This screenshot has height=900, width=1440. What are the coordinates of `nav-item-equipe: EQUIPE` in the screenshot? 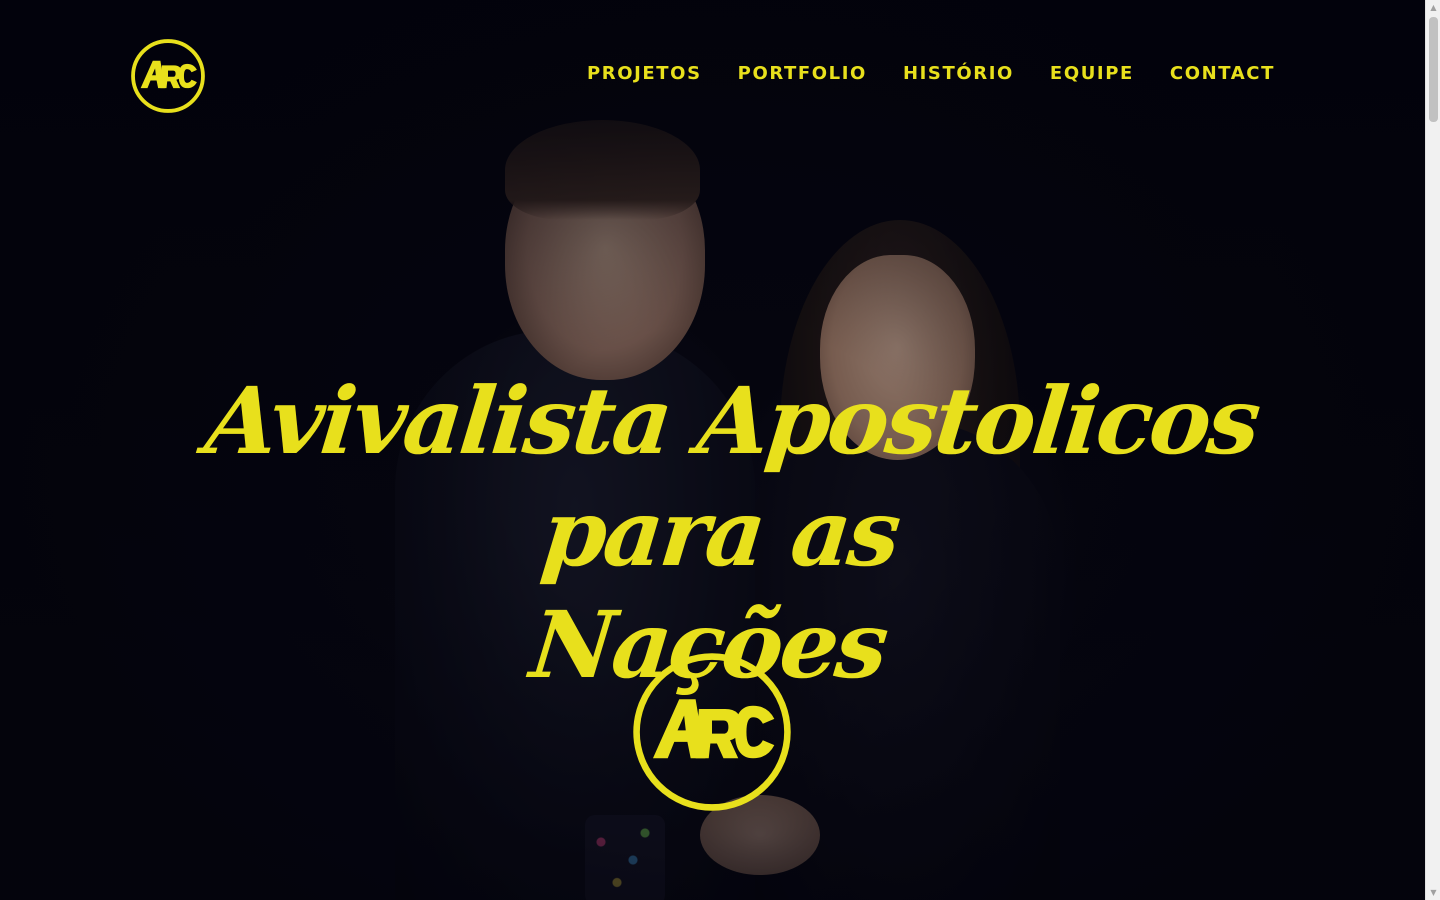 It's located at (1092, 74).